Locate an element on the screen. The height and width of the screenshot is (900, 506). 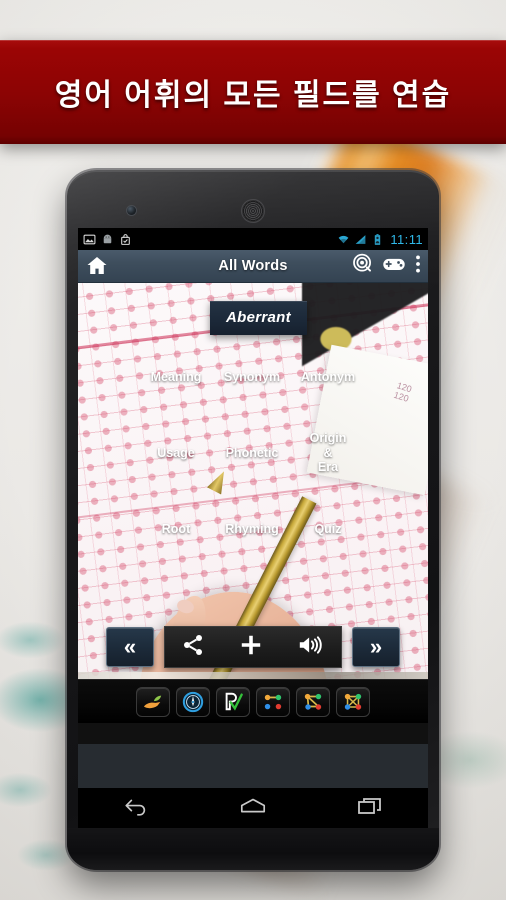
grid-button-quiz: Quiz is located at coordinates (328, 529).